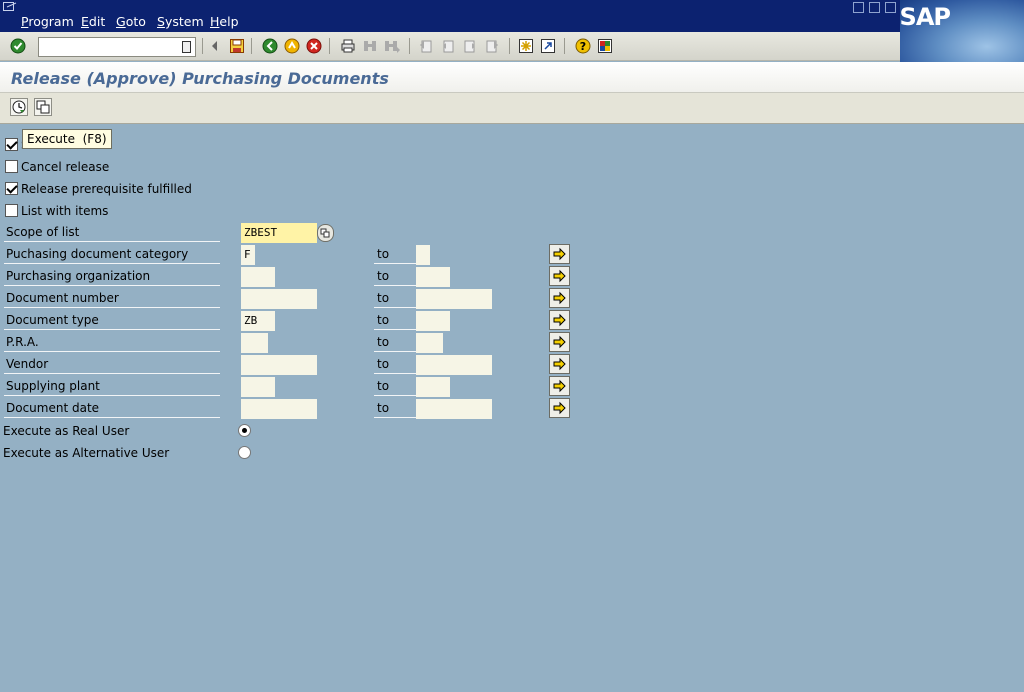  I want to click on document-type-to-input, so click(433, 321).